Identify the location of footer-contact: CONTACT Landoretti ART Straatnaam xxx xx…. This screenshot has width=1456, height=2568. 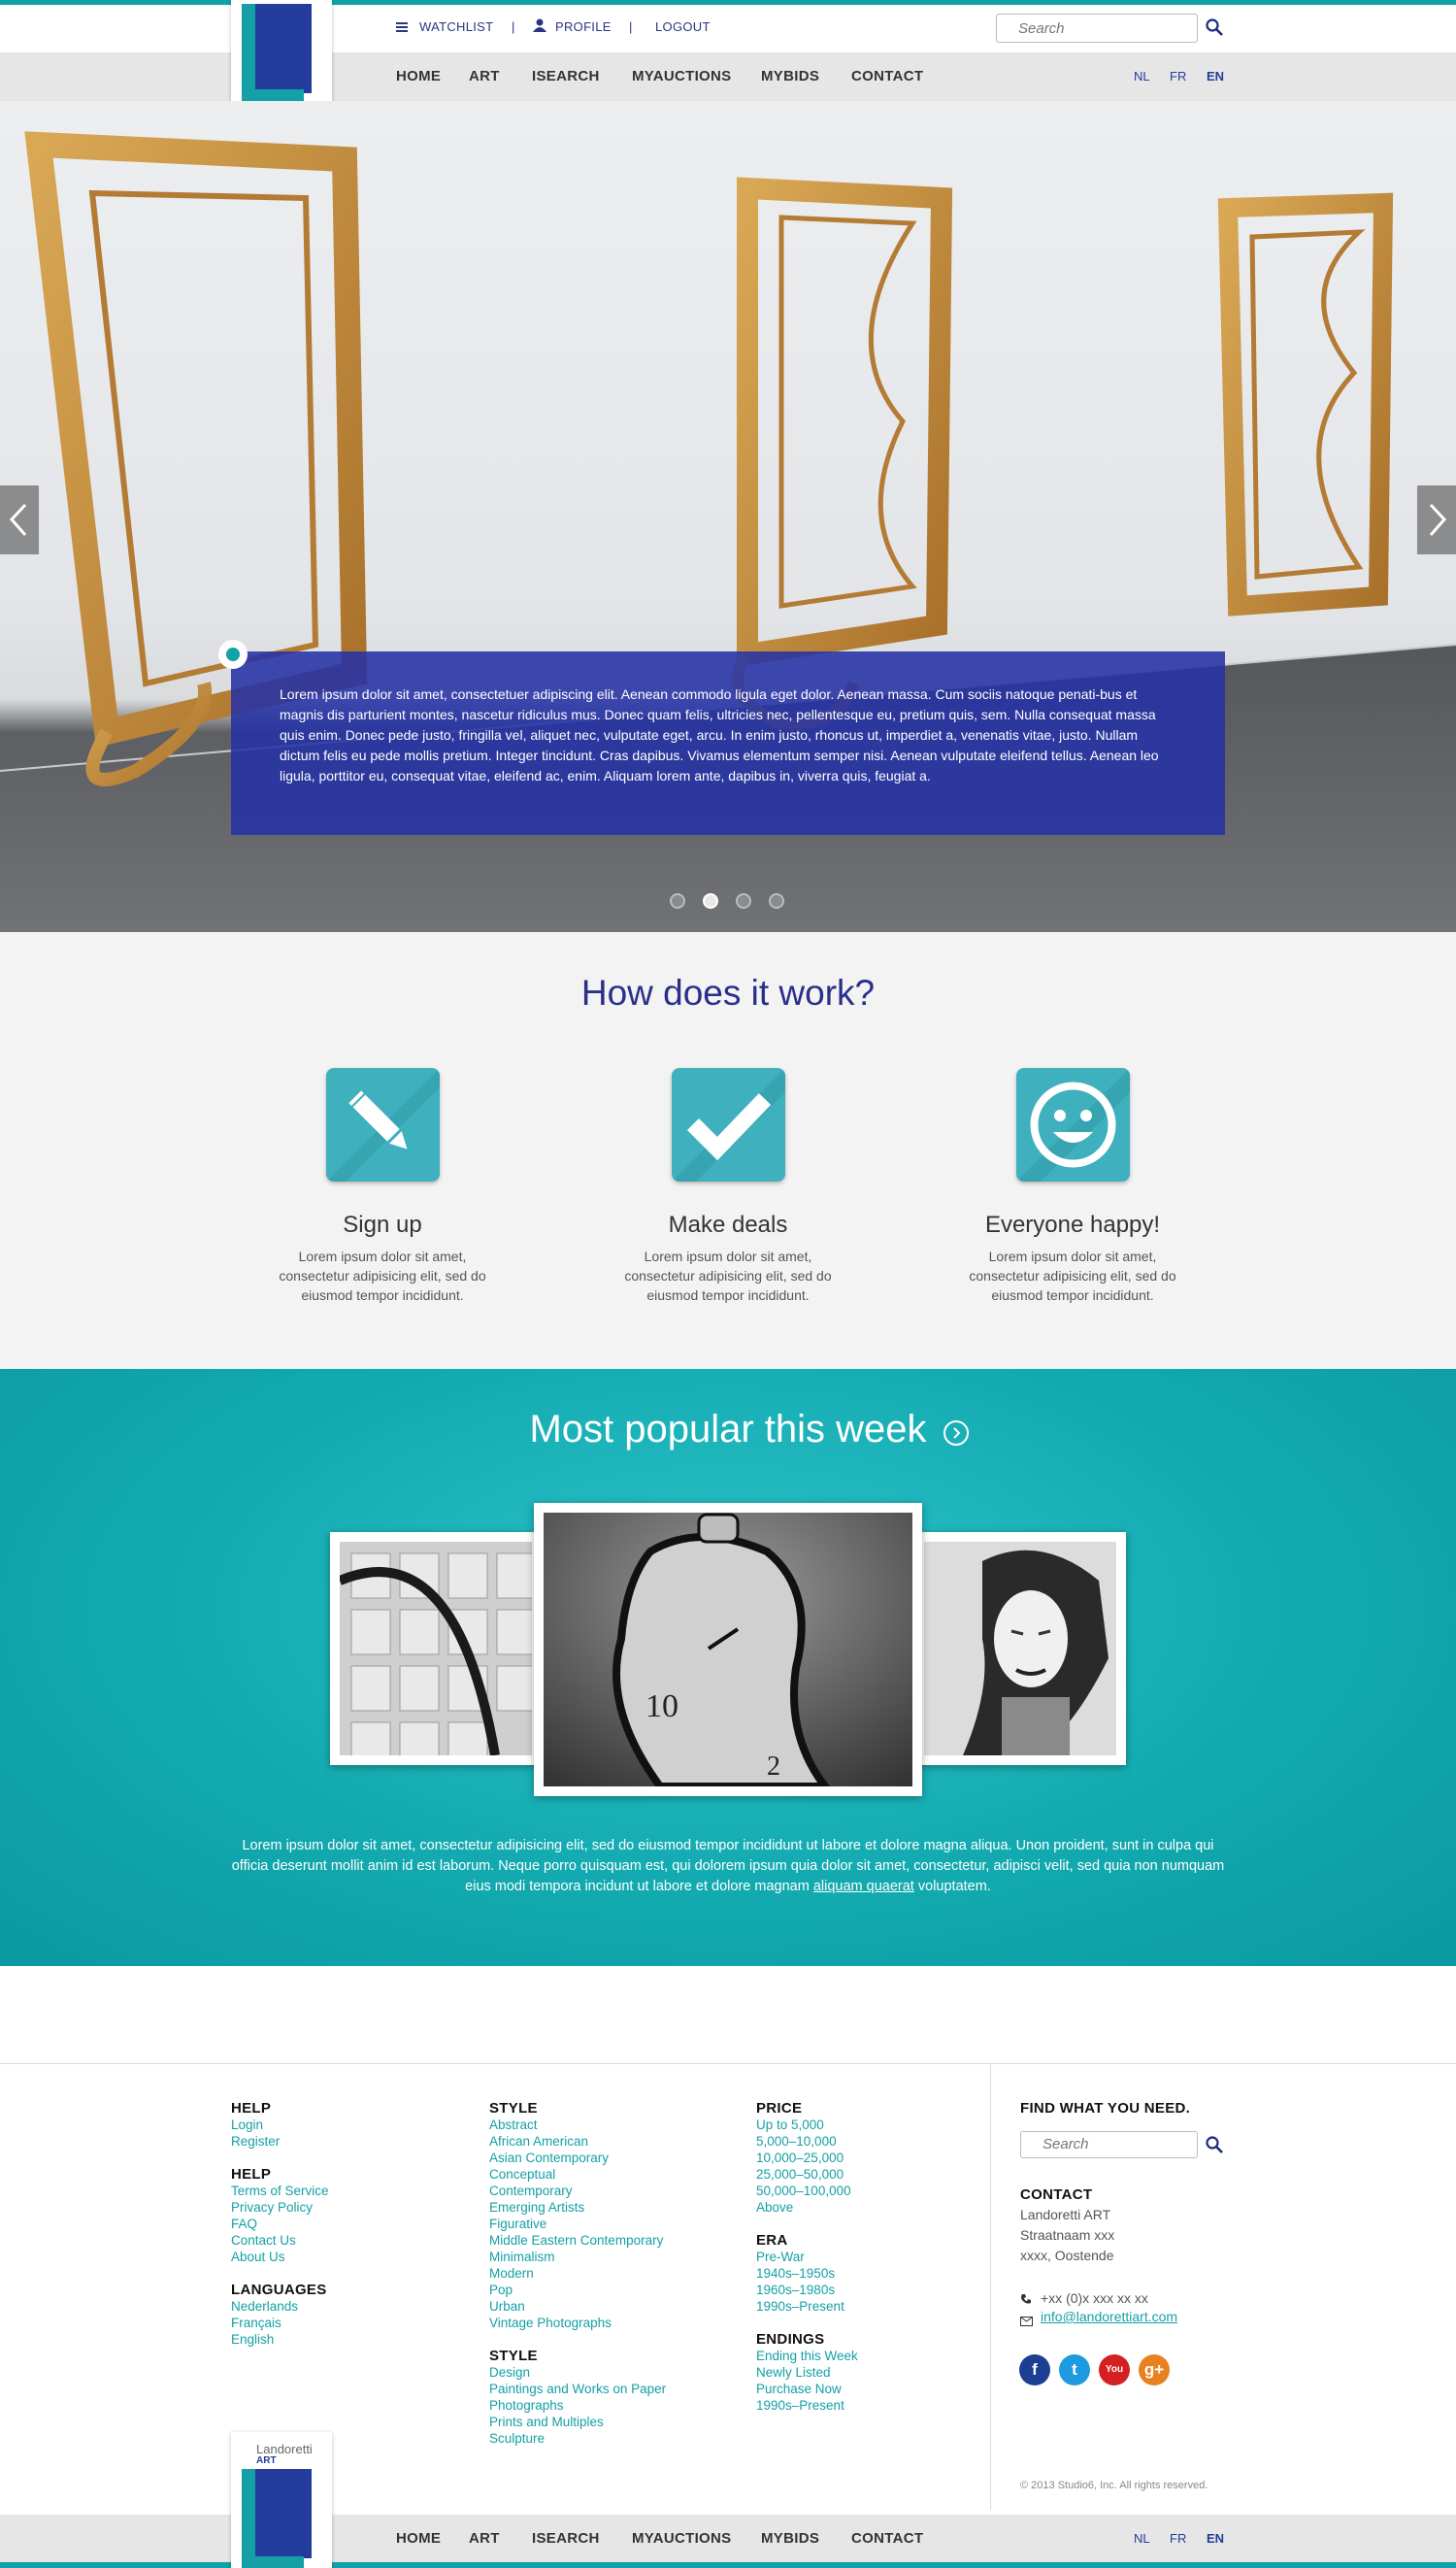
(1131, 2226).